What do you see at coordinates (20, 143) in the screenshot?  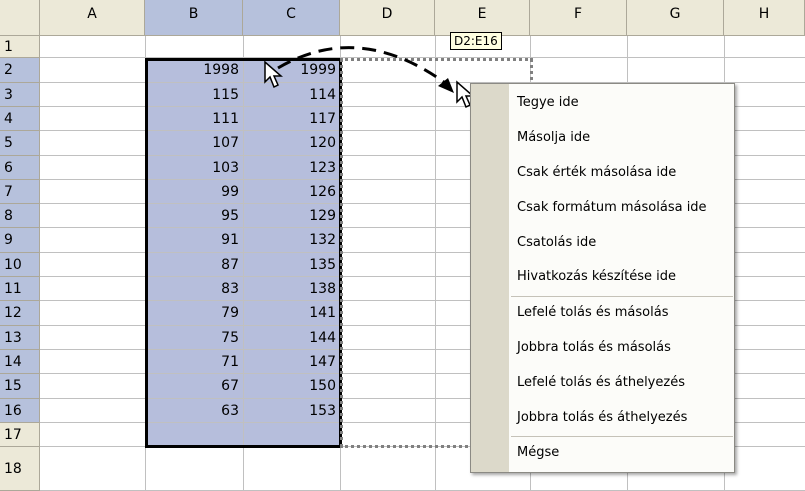 I see `row-header-5: 5` at bounding box center [20, 143].